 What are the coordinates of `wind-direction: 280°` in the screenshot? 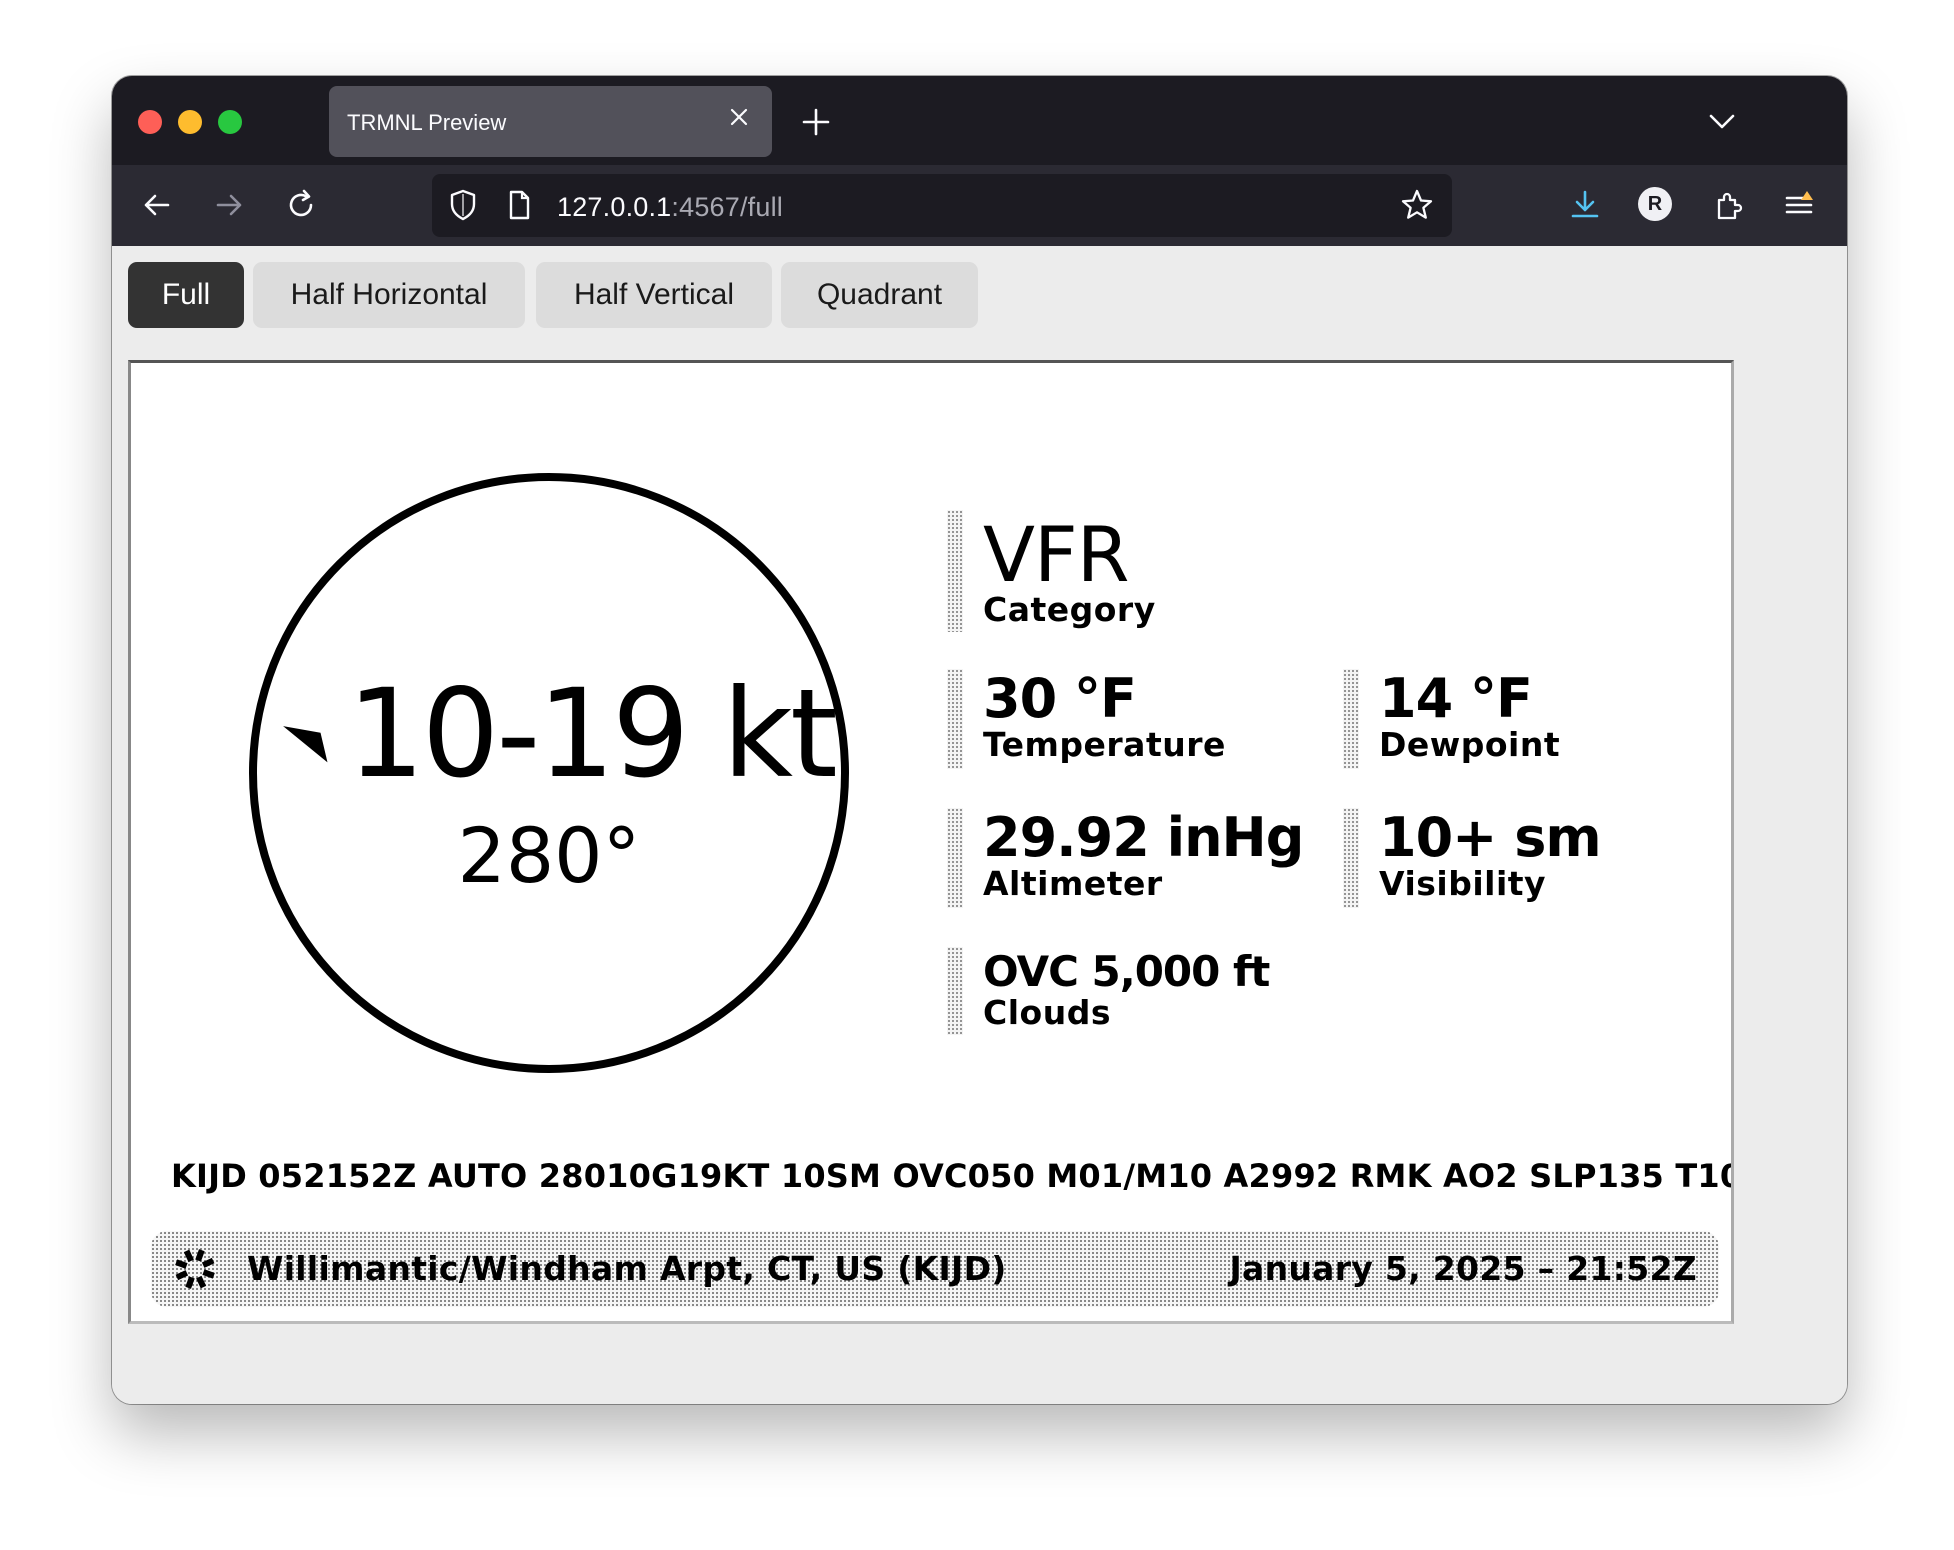 It's located at (549, 855).